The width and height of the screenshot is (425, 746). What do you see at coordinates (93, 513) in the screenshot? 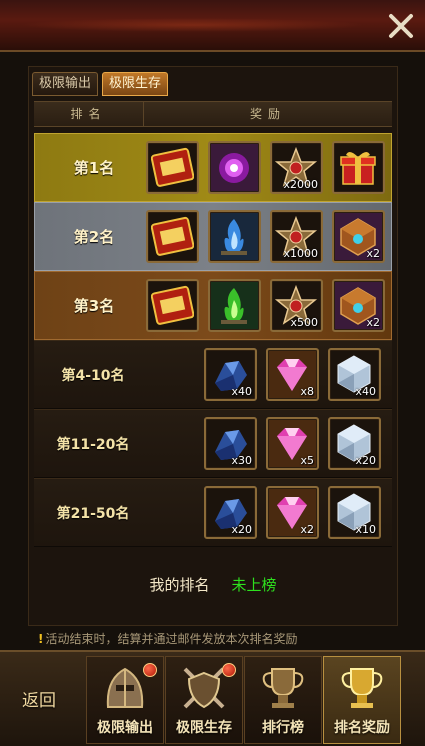
I see `rank-label: 第21-50名` at bounding box center [93, 513].